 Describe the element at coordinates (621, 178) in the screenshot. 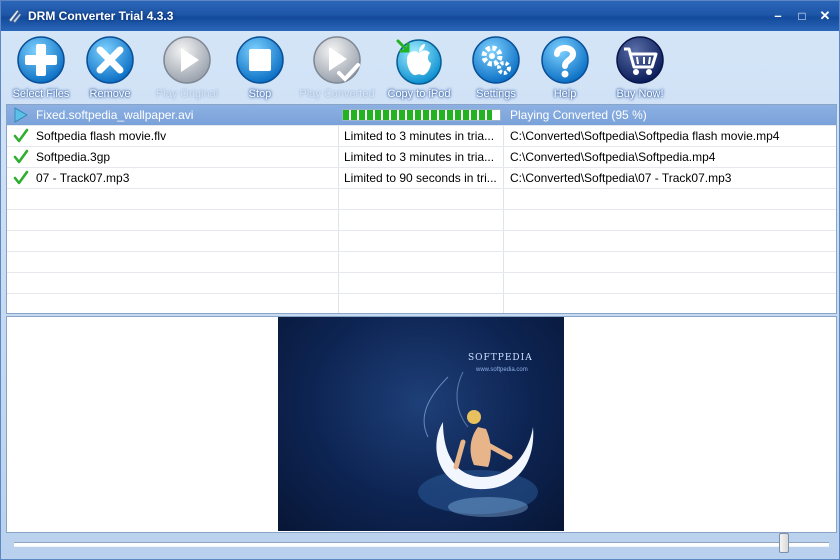

I see `file-status: C:\Converted\Softpedia\07 - Track07.mp3` at that location.